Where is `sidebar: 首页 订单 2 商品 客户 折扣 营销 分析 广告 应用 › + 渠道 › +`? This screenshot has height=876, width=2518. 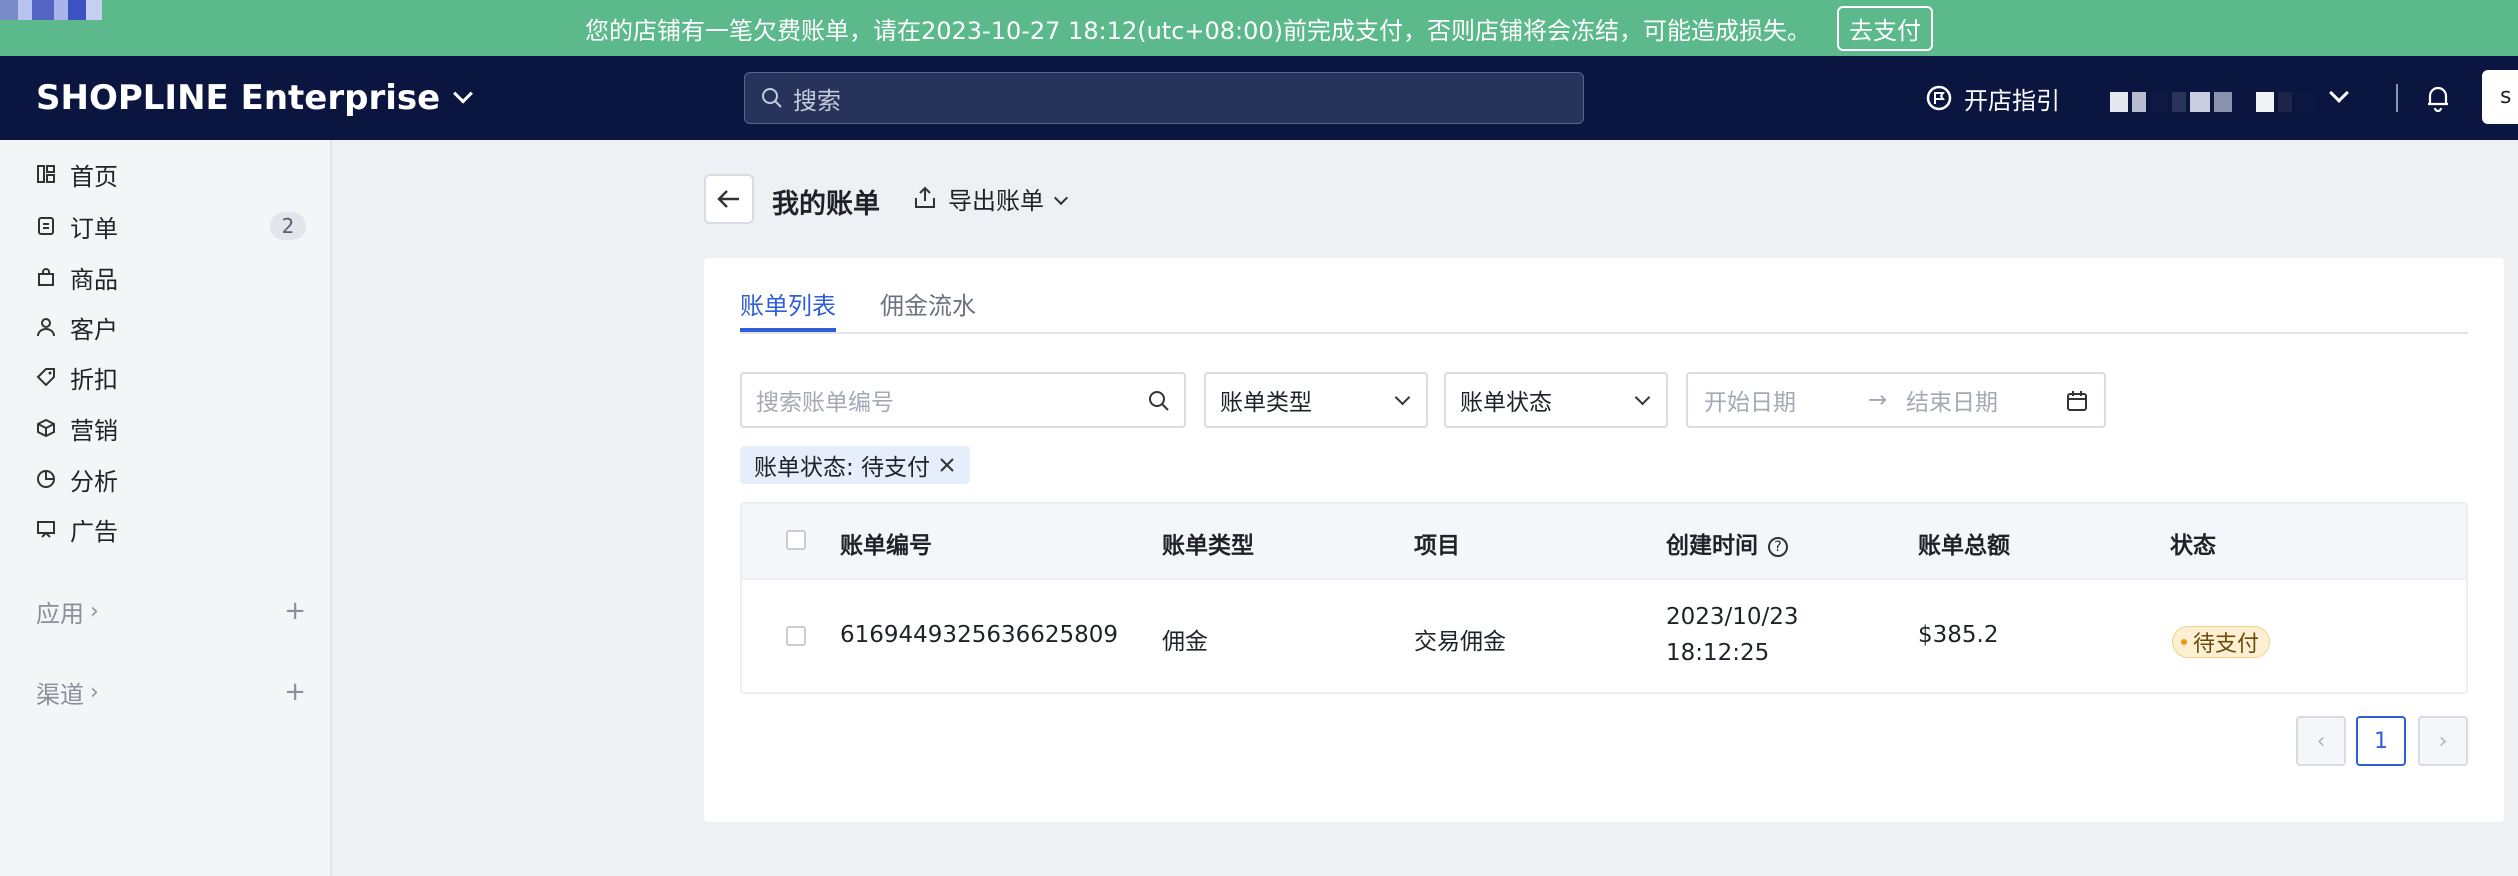
sidebar: 首页 订单 2 商品 客户 折扣 营销 分析 广告 应用 › + 渠道 › + is located at coordinates (166, 508).